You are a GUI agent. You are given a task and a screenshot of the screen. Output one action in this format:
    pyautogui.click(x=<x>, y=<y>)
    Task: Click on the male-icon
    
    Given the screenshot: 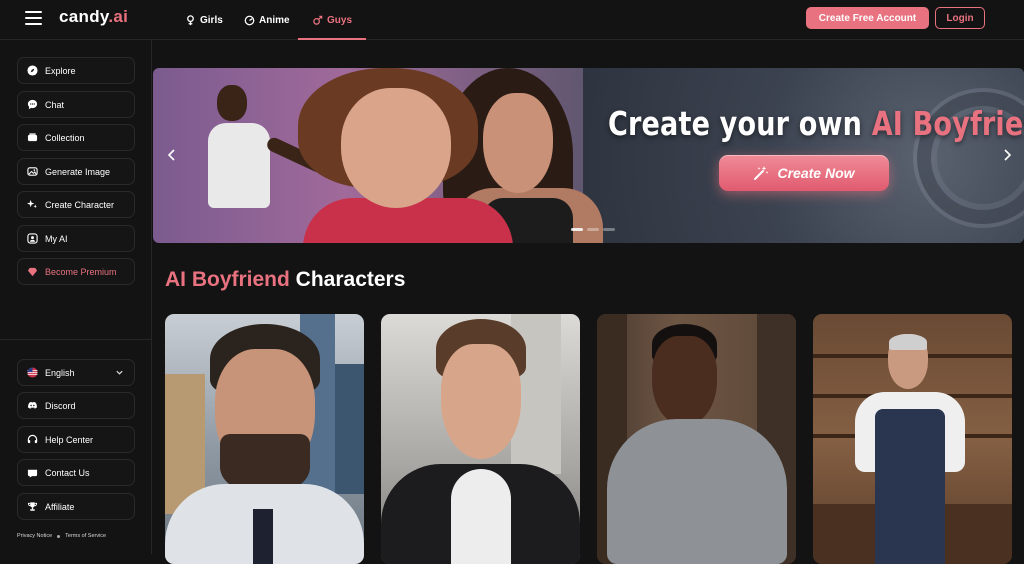 What is the action you would take?
    pyautogui.click(x=318, y=20)
    